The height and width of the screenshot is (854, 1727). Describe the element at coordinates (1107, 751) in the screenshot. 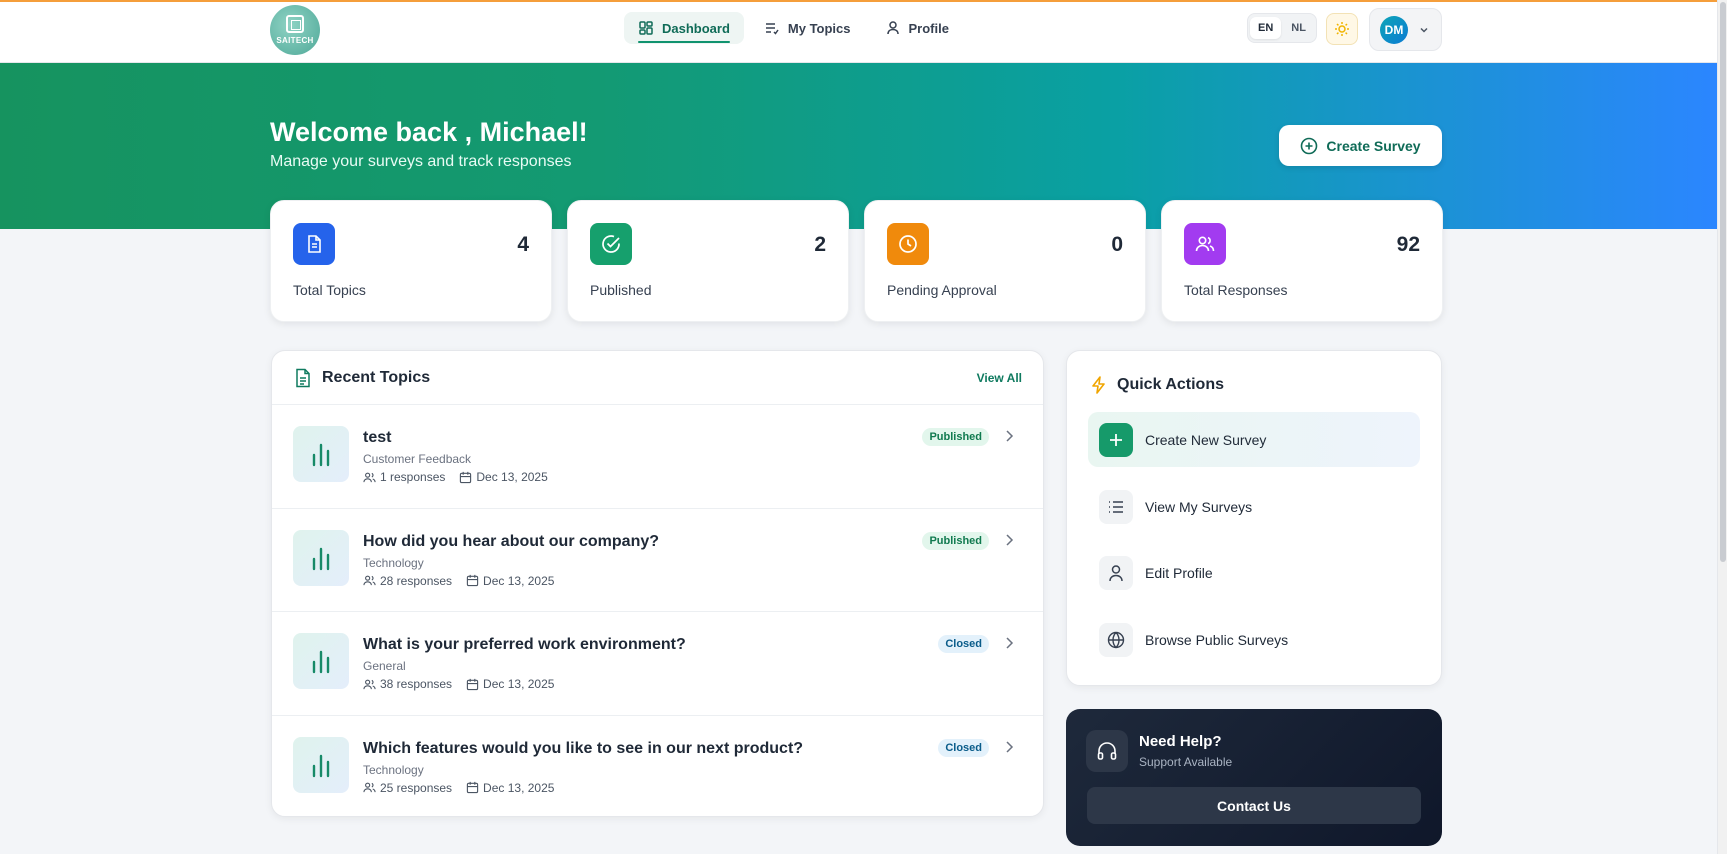

I see `headphones-icon` at that location.